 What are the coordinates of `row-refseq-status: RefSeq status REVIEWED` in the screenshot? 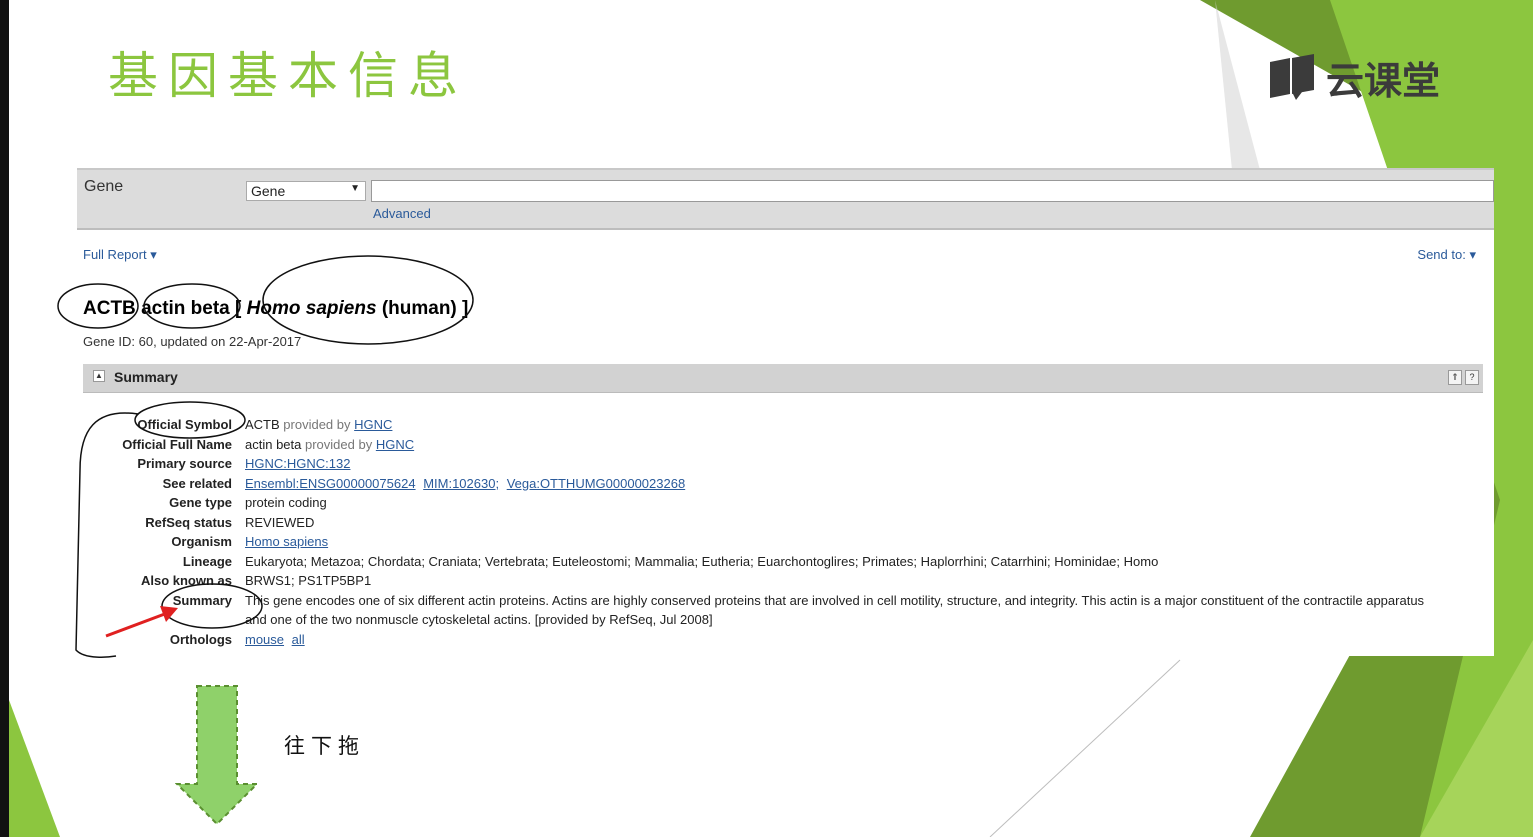 It's located at (777, 523).